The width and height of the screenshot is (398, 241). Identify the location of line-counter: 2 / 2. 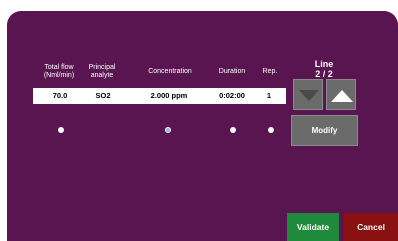
(324, 74).